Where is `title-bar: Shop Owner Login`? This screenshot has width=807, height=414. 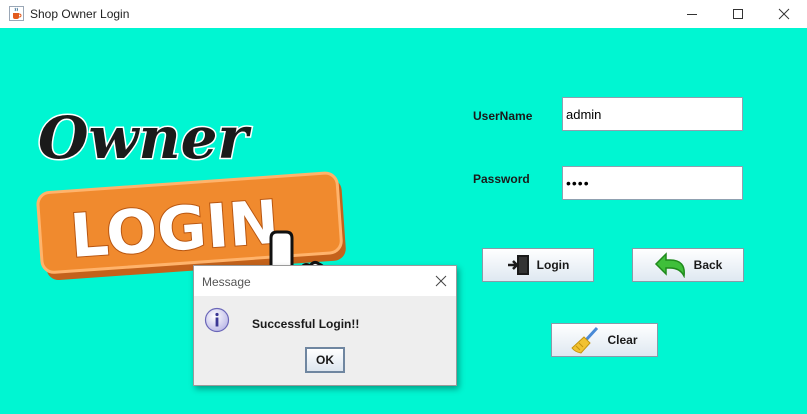 title-bar: Shop Owner Login is located at coordinates (403, 14).